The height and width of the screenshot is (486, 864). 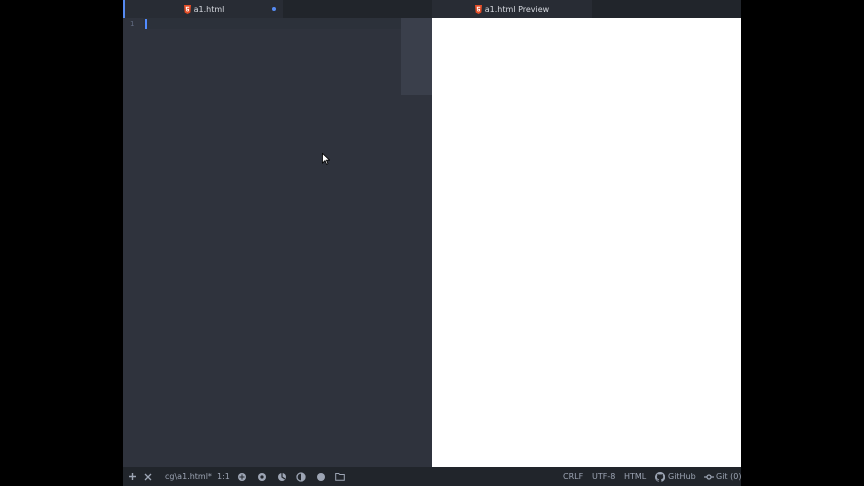 What do you see at coordinates (272, 23) in the screenshot?
I see `current-line-highlight` at bounding box center [272, 23].